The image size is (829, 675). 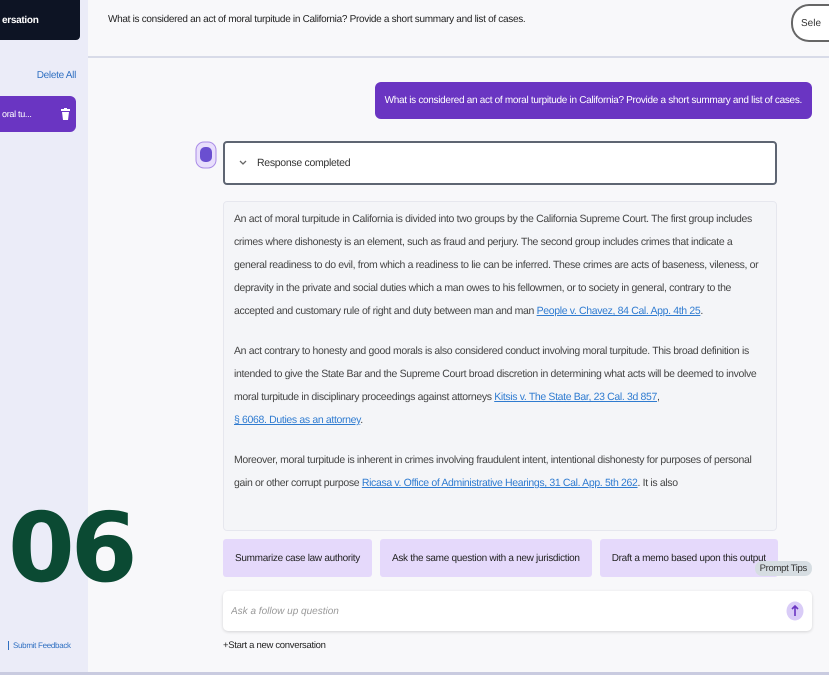 What do you see at coordinates (500, 483) in the screenshot?
I see `citation-link: Ricasa v. Office of Administrative Hearings, 31 Cal. App. 5th 262` at bounding box center [500, 483].